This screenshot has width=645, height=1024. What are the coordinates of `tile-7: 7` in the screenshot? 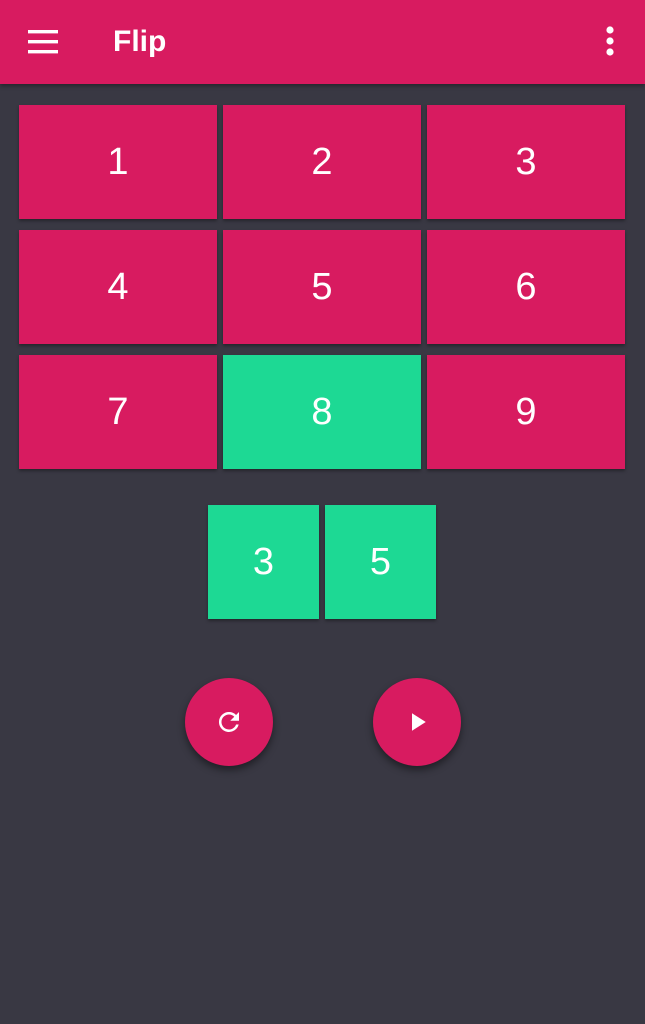 It's located at (118, 412).